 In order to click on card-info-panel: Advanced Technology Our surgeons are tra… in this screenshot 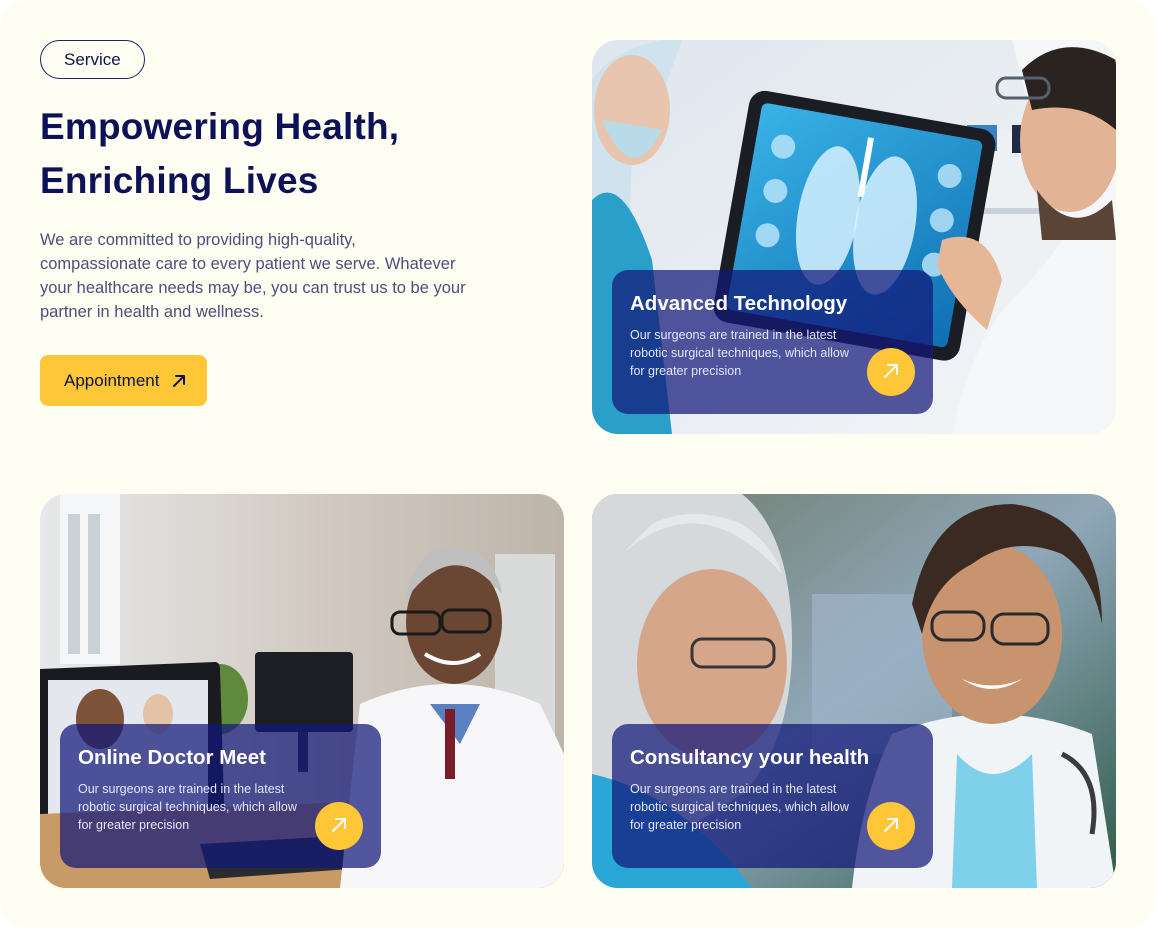, I will do `click(772, 342)`.